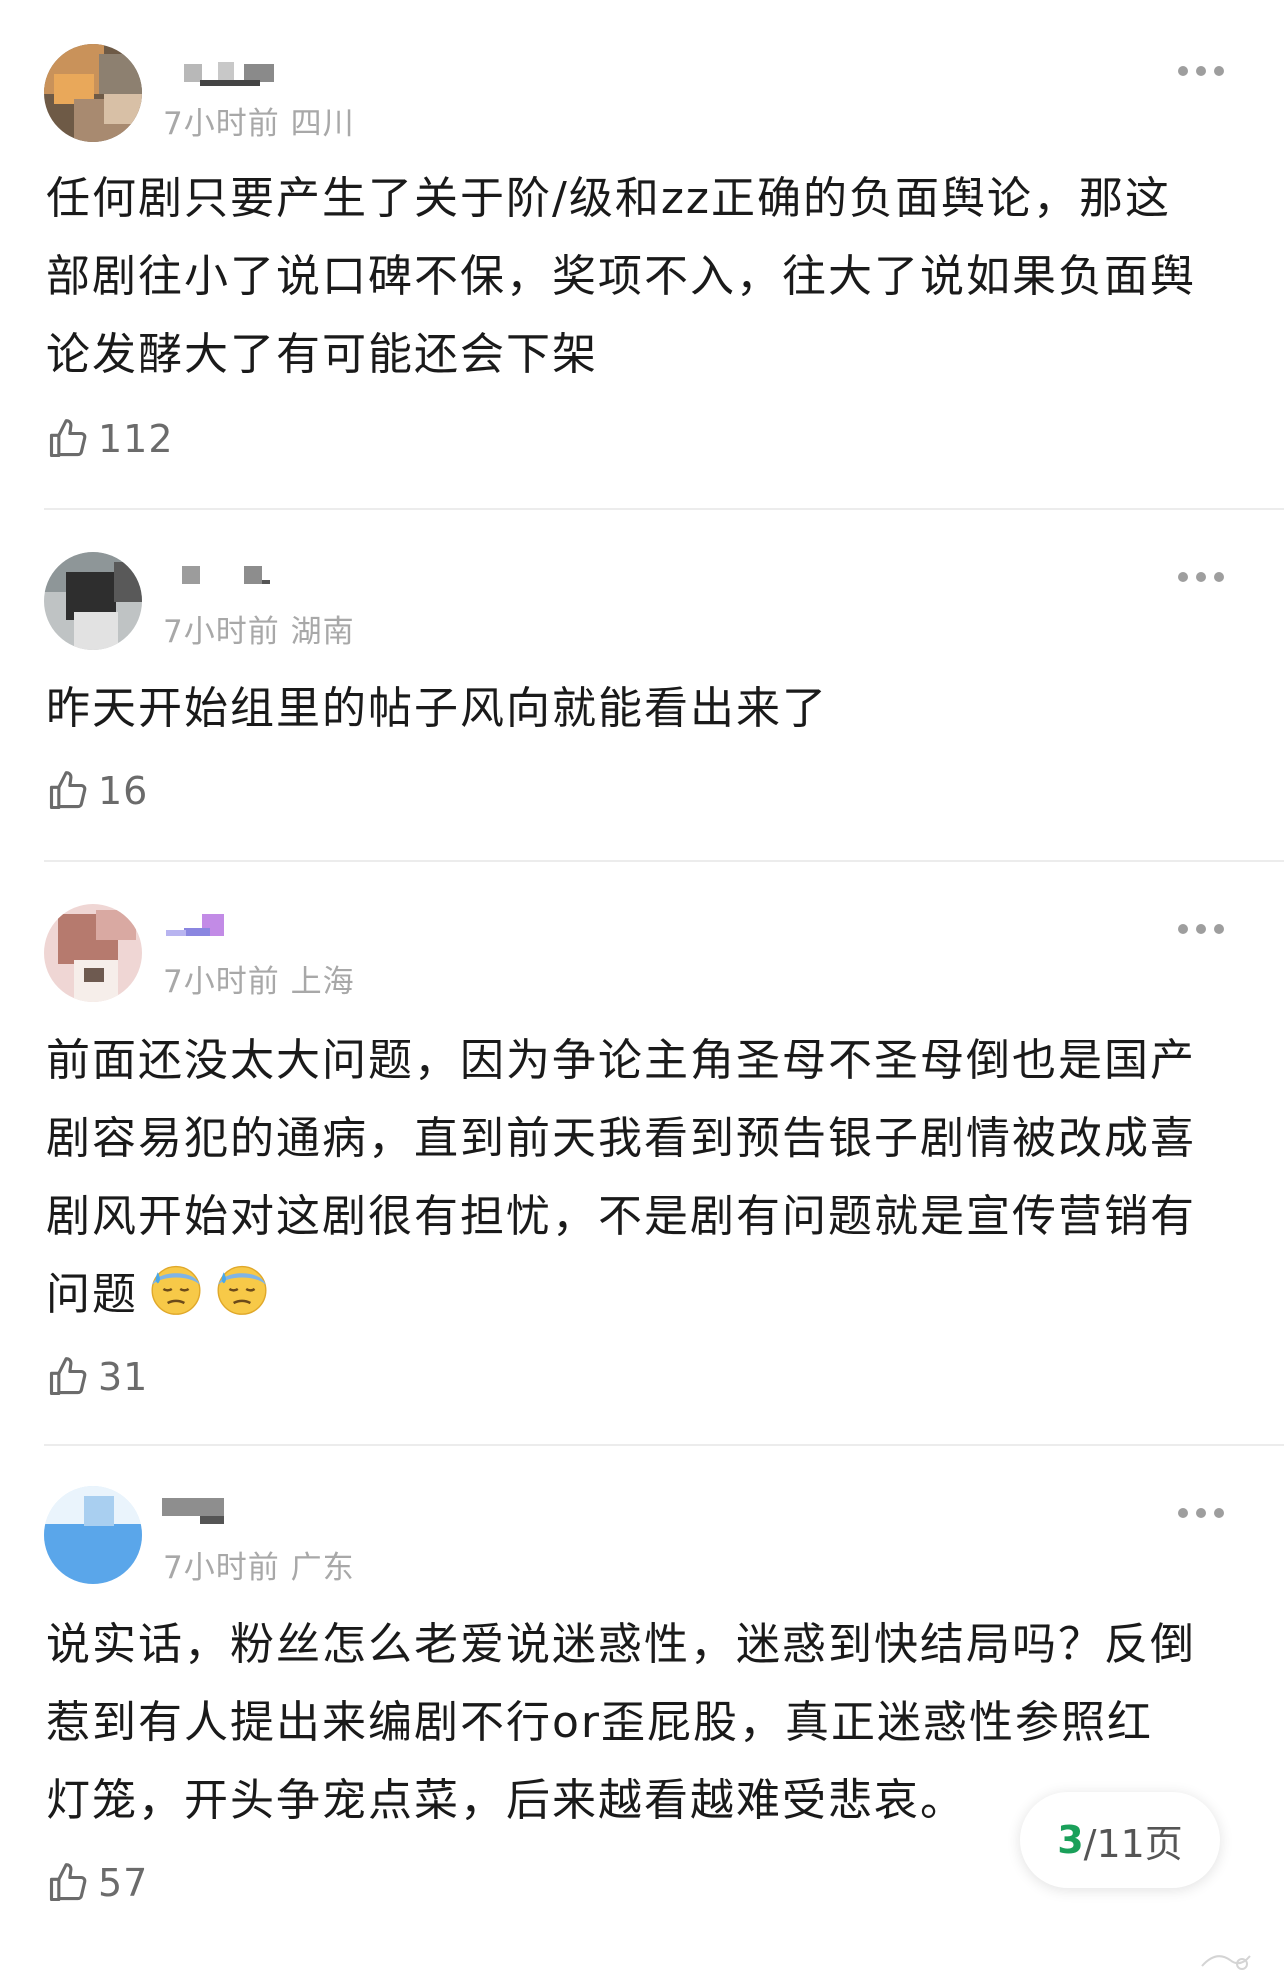  I want to click on like-count: 57, so click(123, 1883).